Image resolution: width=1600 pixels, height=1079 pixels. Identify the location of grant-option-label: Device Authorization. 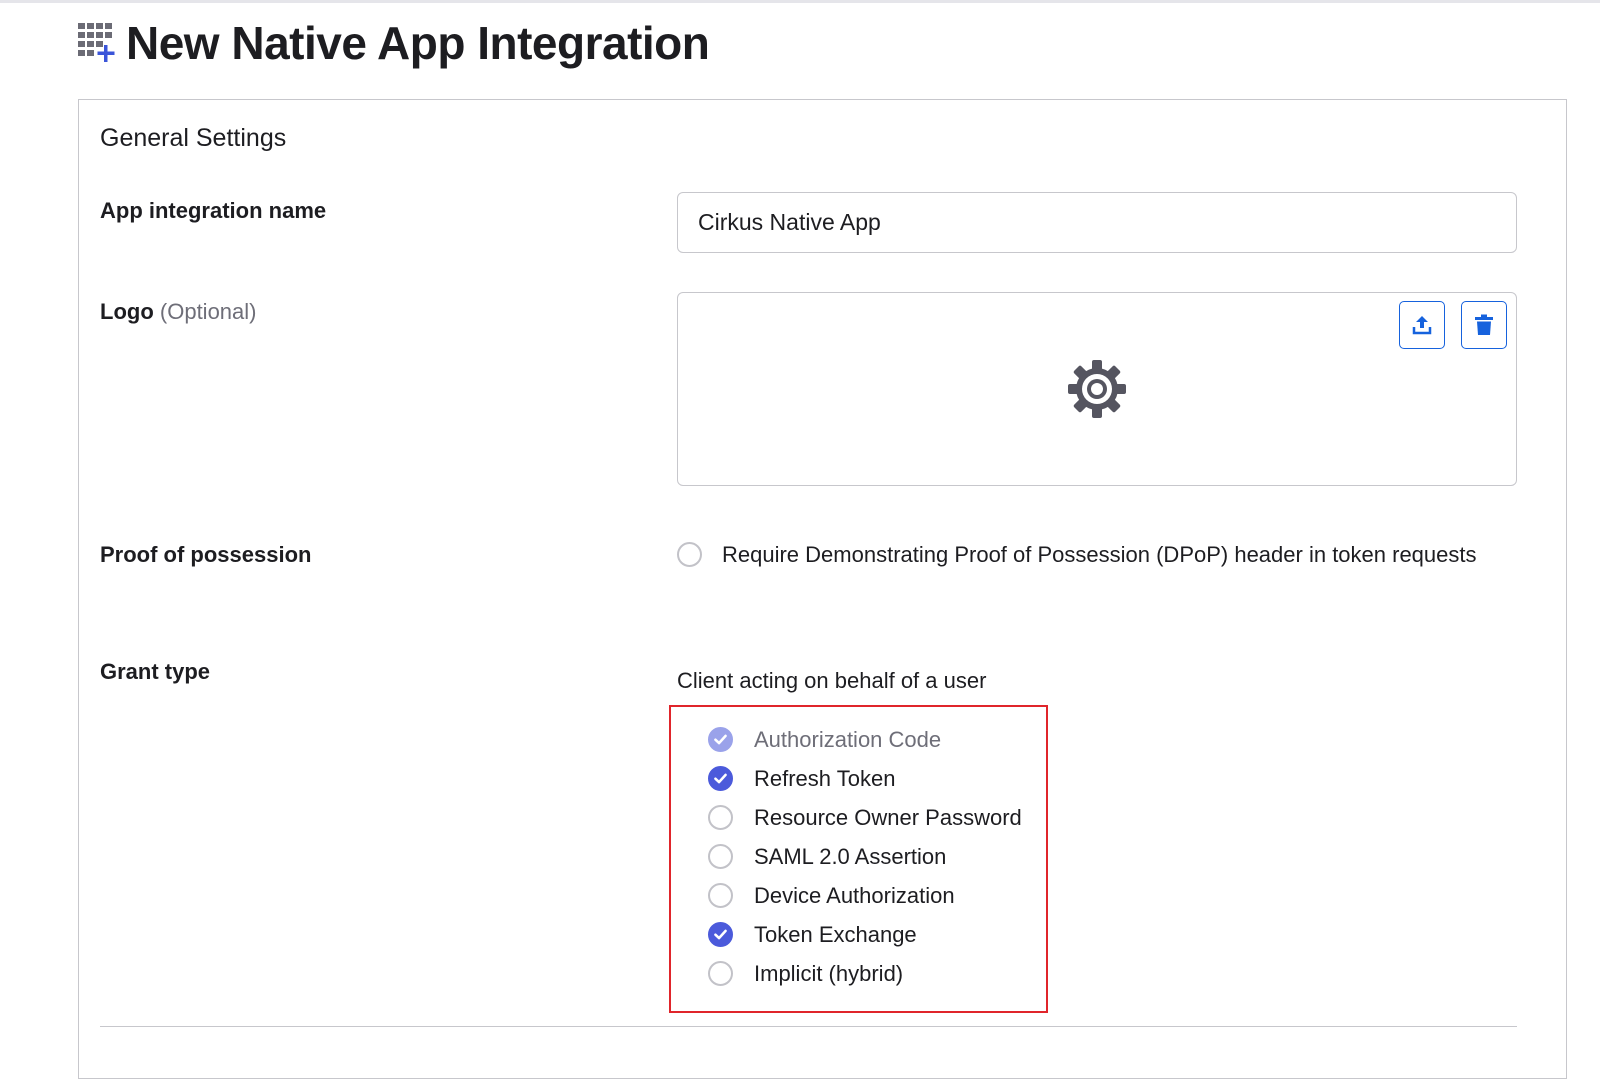
(854, 895).